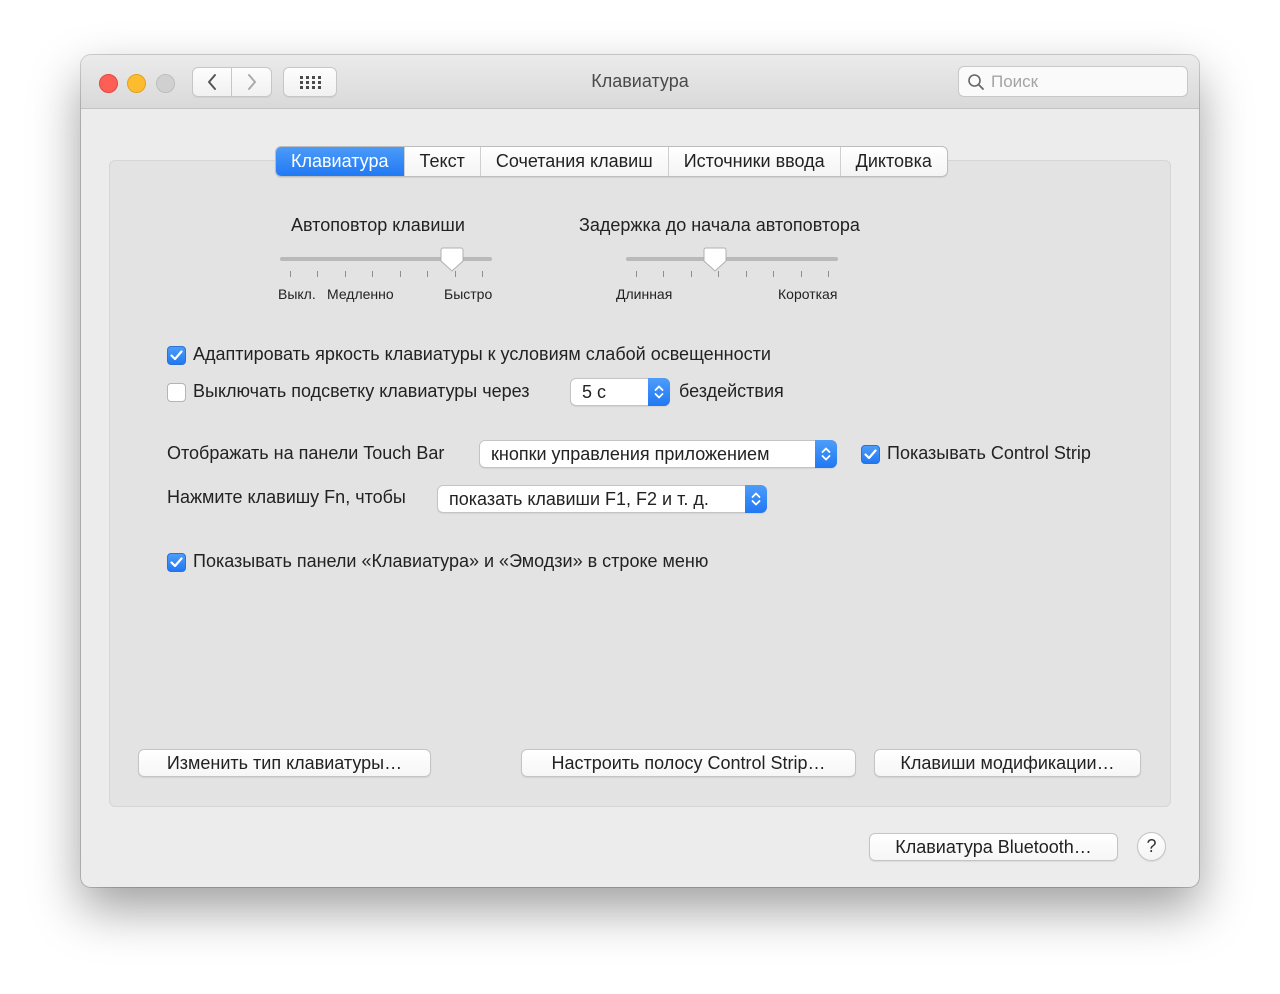 The image size is (1280, 994). I want to click on tab-shortcuts: Сочетания клавиш, so click(573, 161).